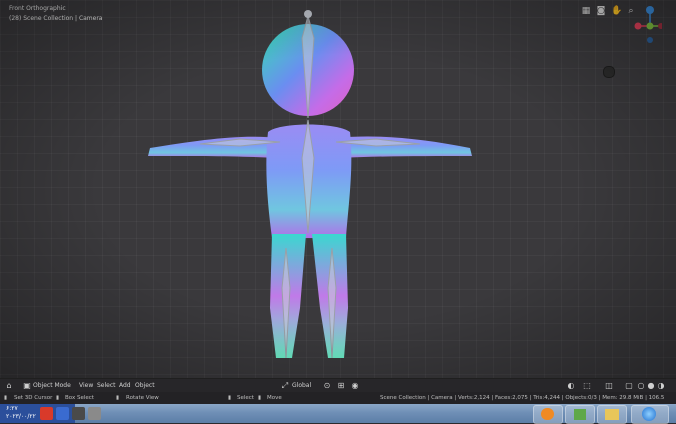 The width and height of the screenshot is (676, 424). What do you see at coordinates (404, 147) in the screenshot?
I see `right-arm-mesh` at bounding box center [404, 147].